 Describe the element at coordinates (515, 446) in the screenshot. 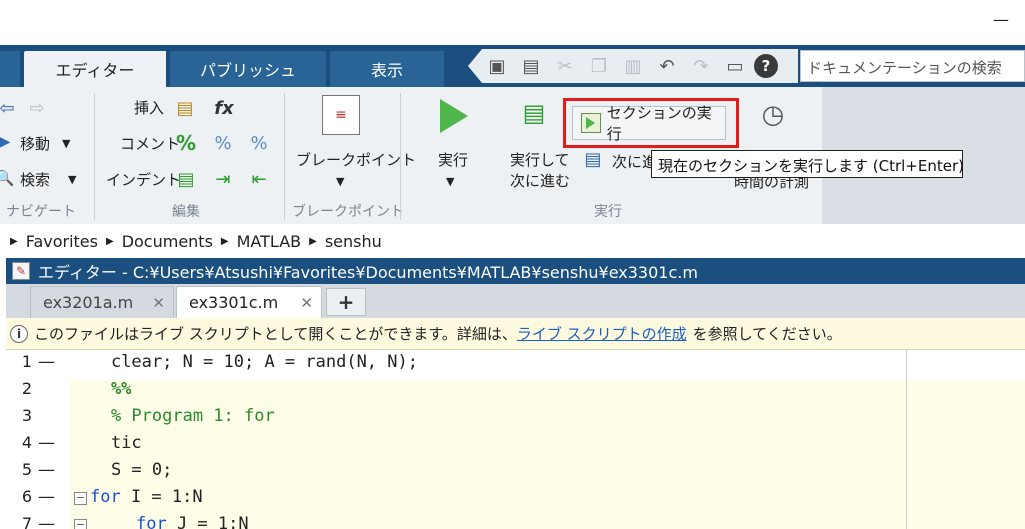

I see `code-line: 4 — tic` at that location.